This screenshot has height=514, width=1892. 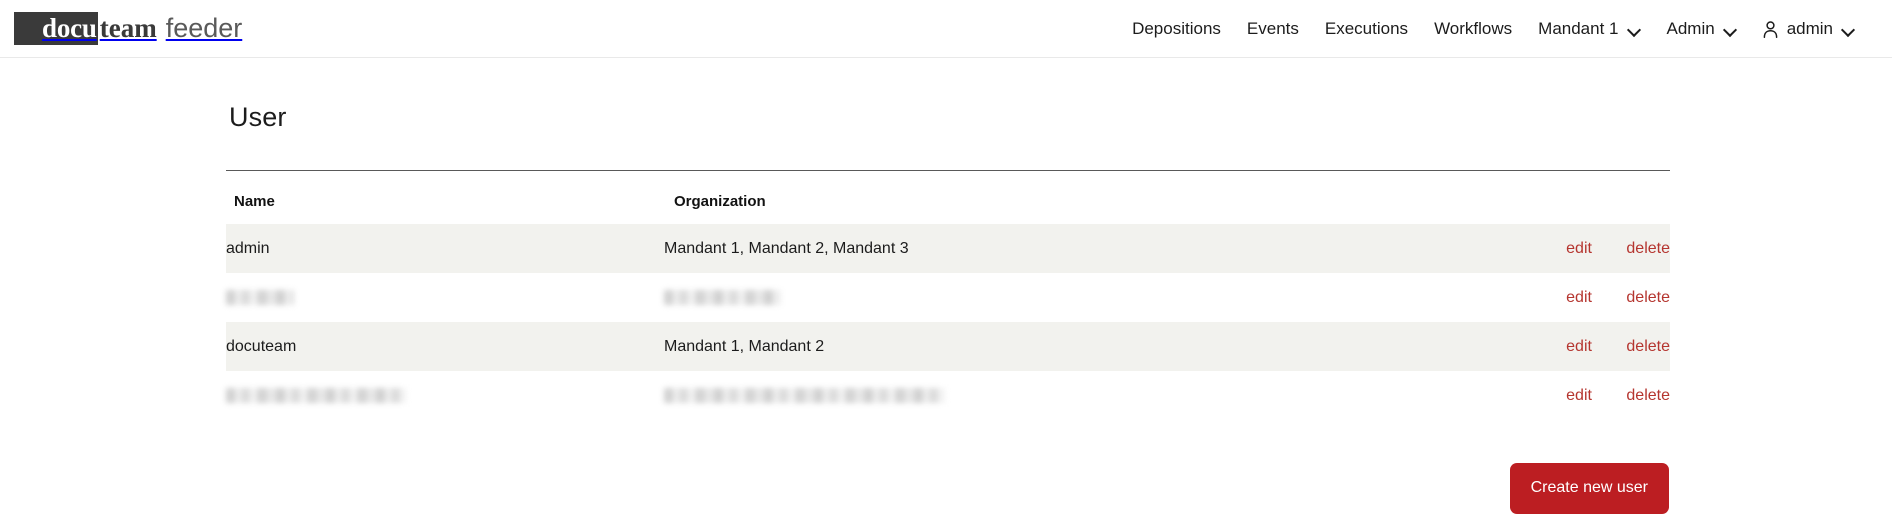 I want to click on column-header-name: Name, so click(x=254, y=201).